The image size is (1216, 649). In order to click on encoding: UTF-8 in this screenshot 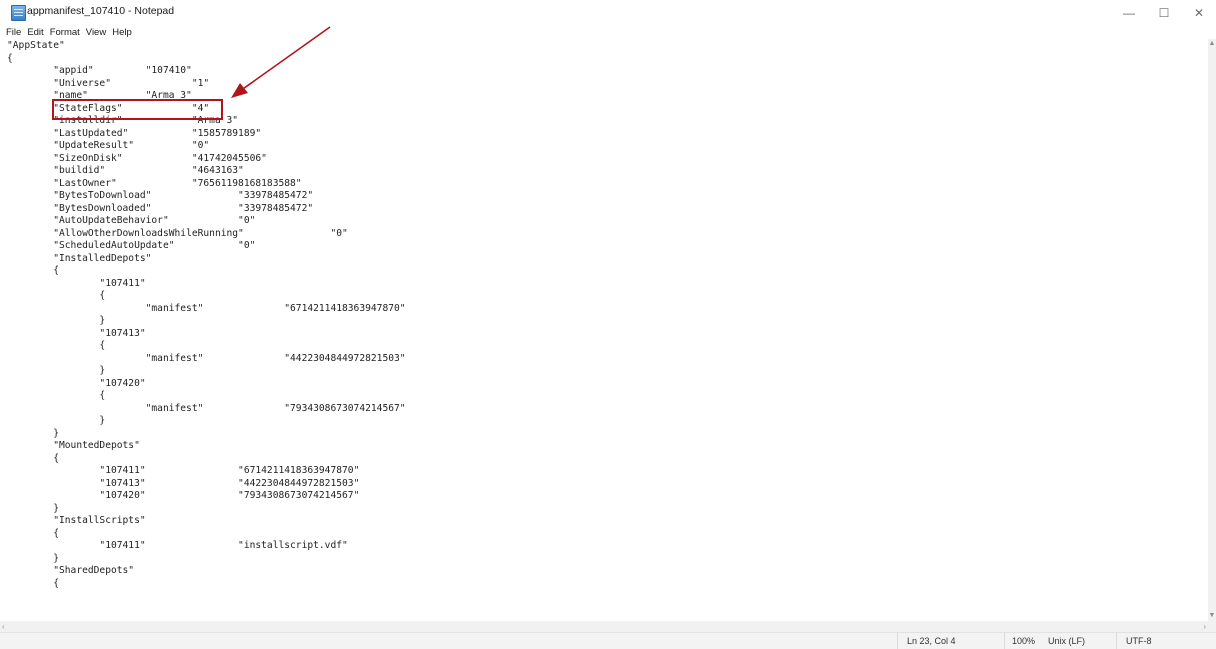, I will do `click(1139, 641)`.